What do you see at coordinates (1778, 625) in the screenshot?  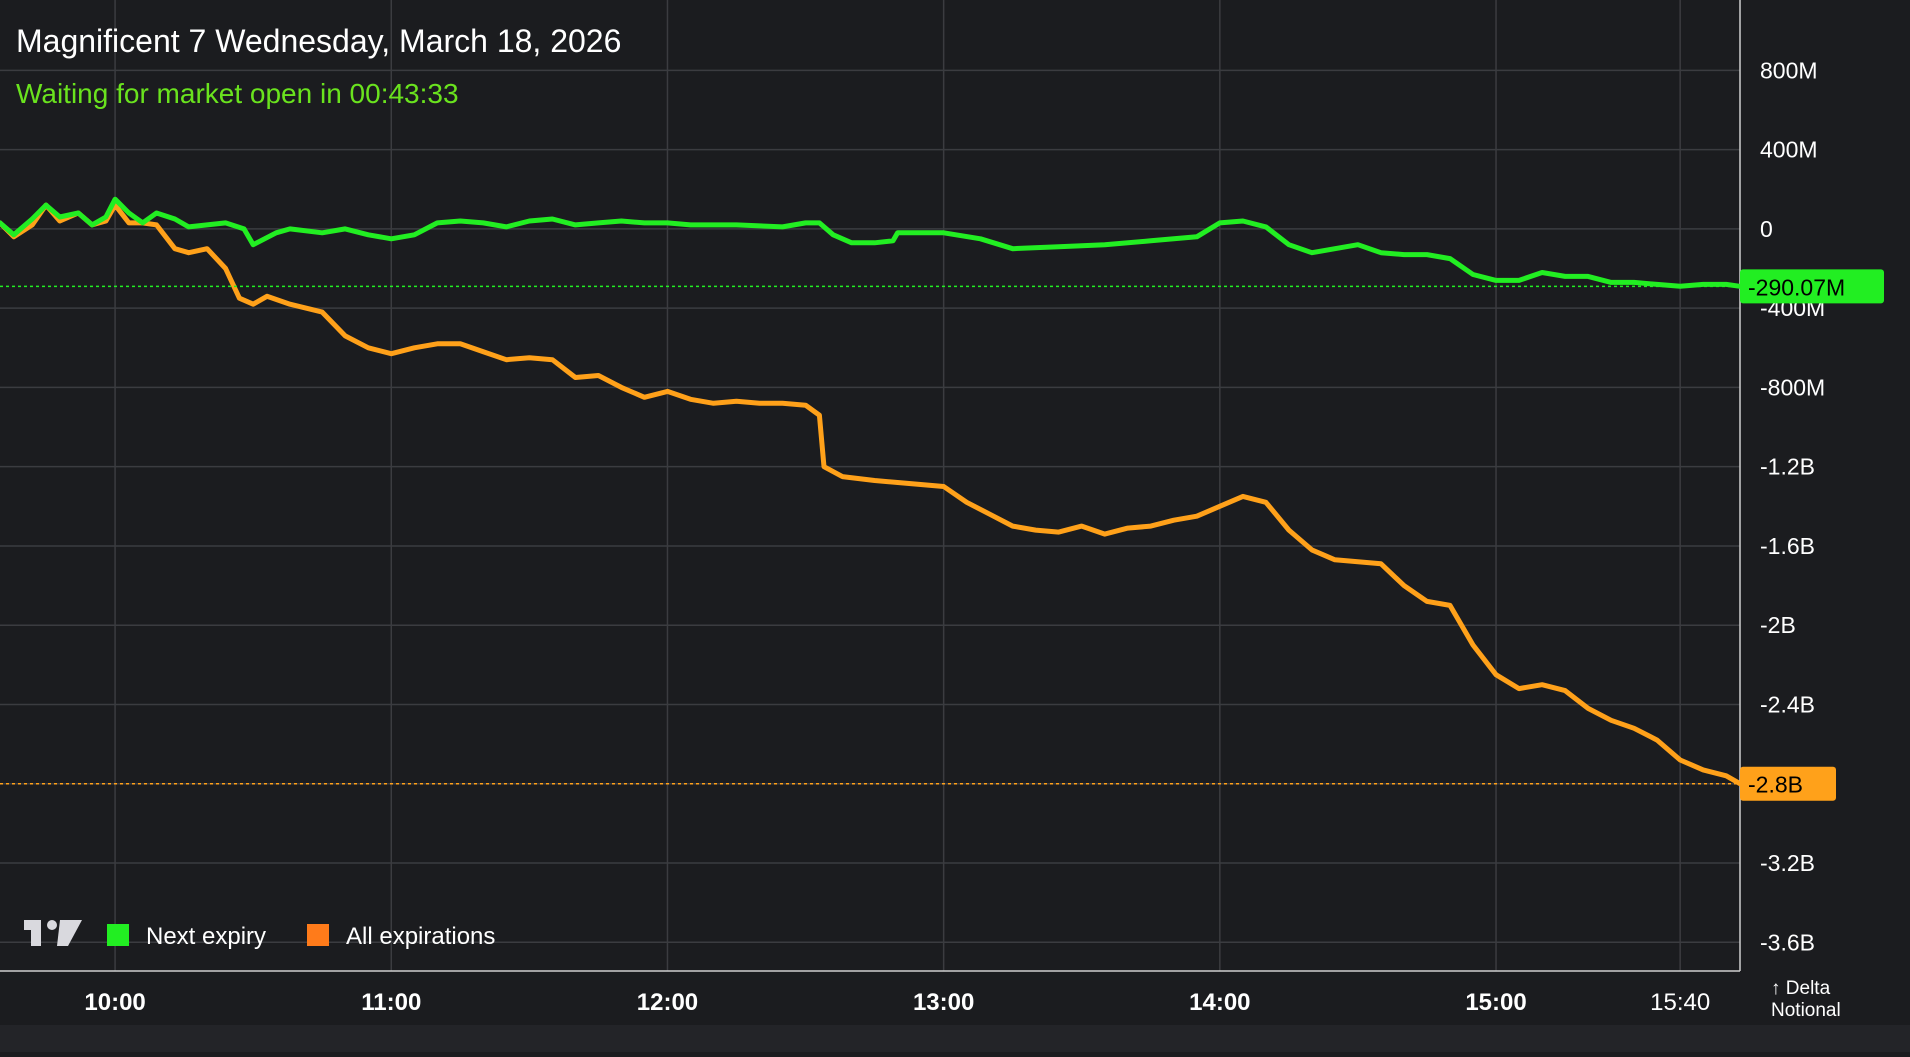 I see `y-tick-label: -2B` at bounding box center [1778, 625].